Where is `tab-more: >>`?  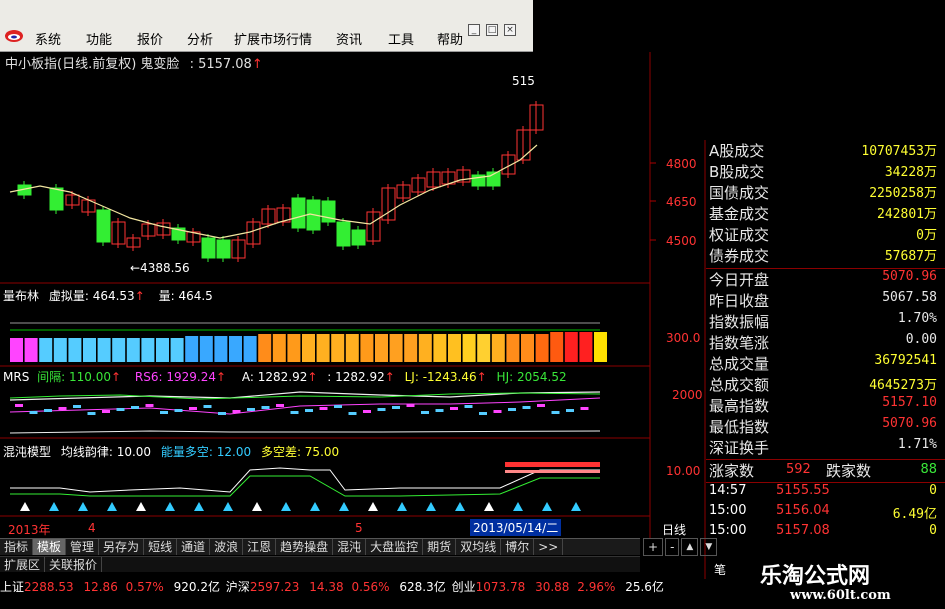
tab-more: >> is located at coordinates (549, 547).